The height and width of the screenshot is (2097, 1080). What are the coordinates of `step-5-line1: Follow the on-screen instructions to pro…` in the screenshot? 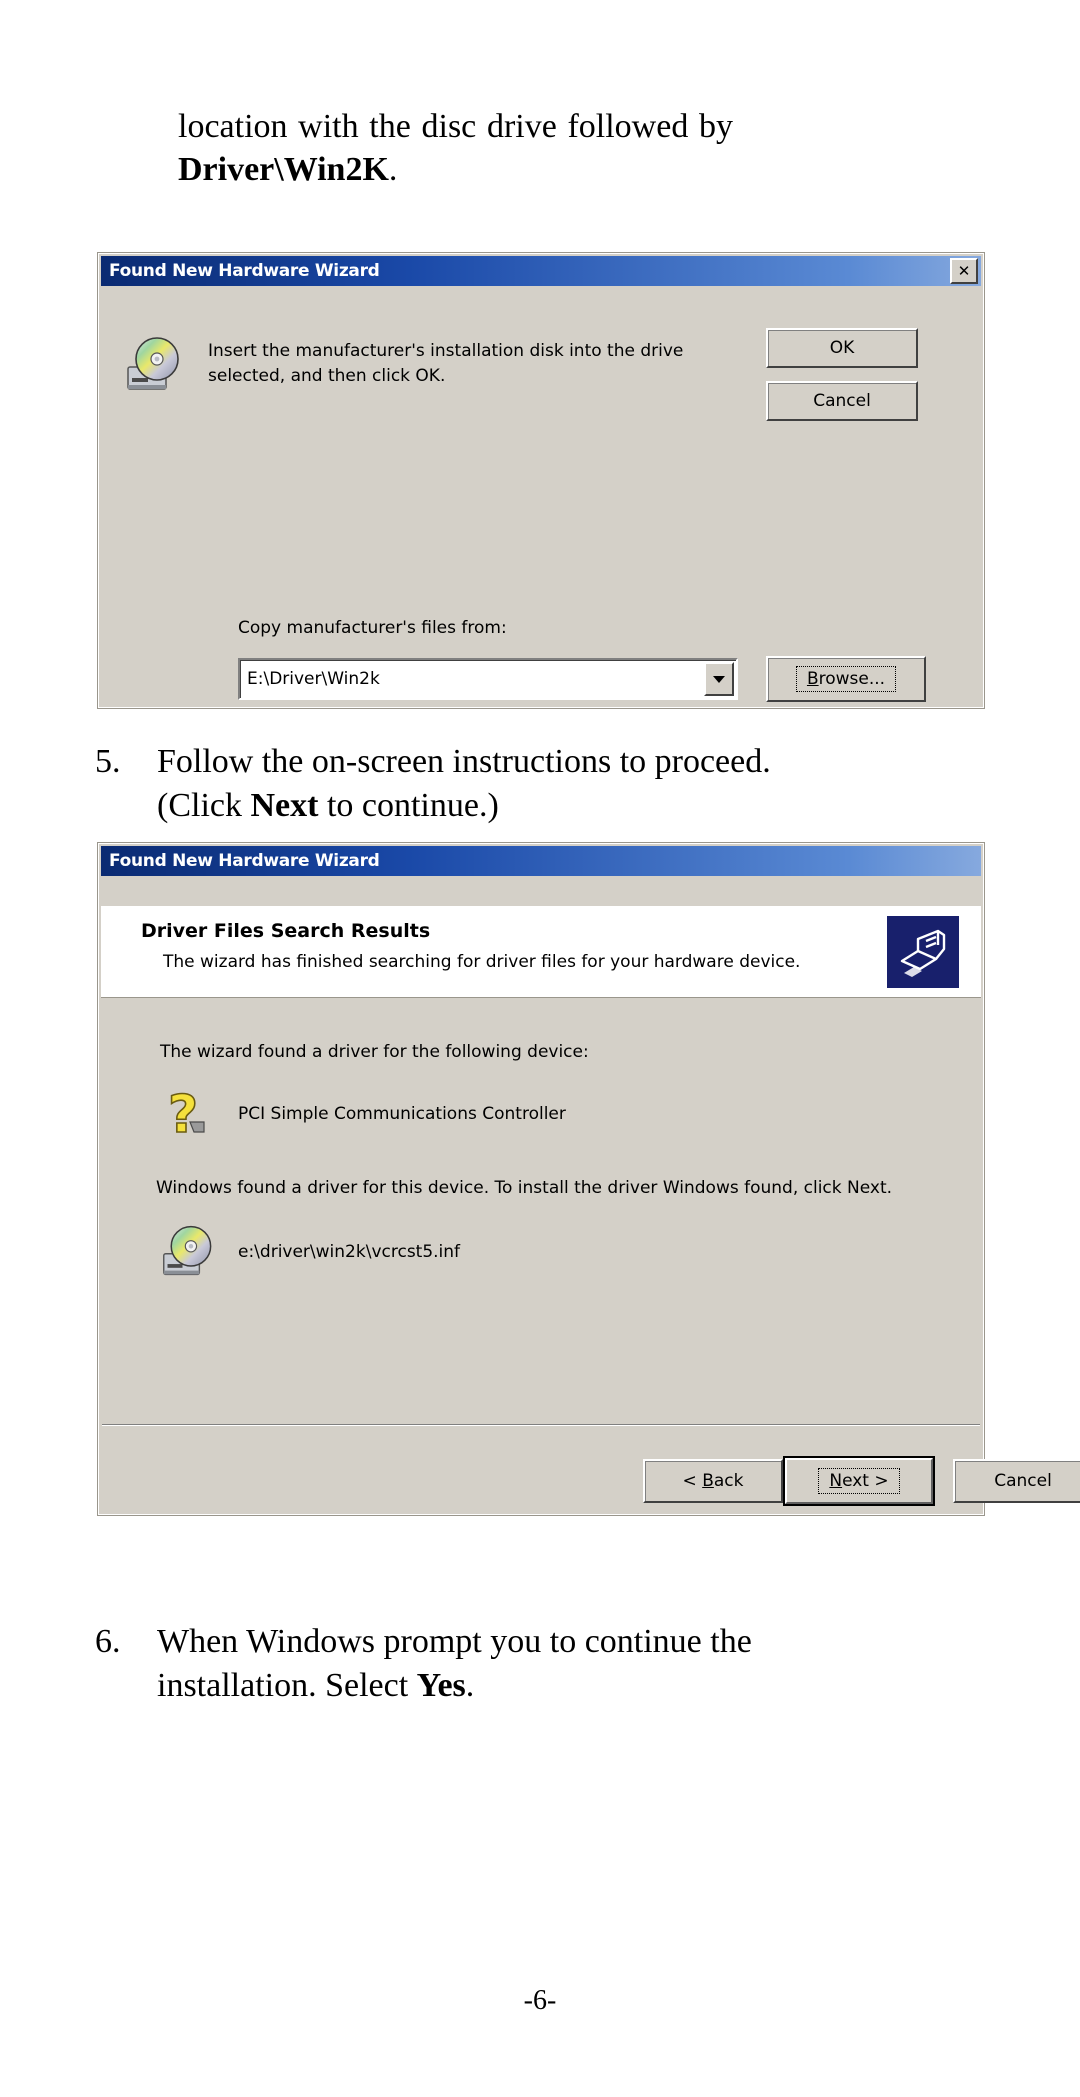 It's located at (464, 761).